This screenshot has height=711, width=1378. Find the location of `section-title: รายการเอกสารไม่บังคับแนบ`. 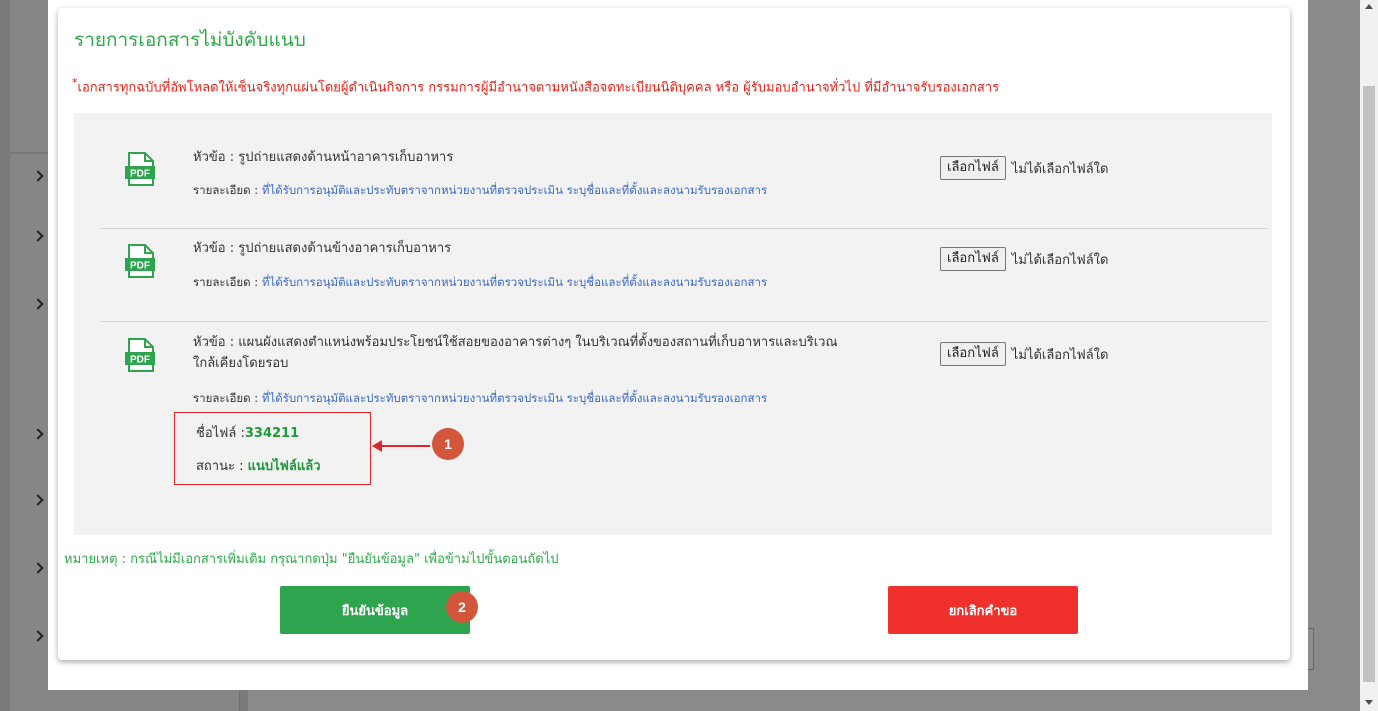

section-title: รายการเอกสารไม่บังคับแนบ is located at coordinates (190, 40).